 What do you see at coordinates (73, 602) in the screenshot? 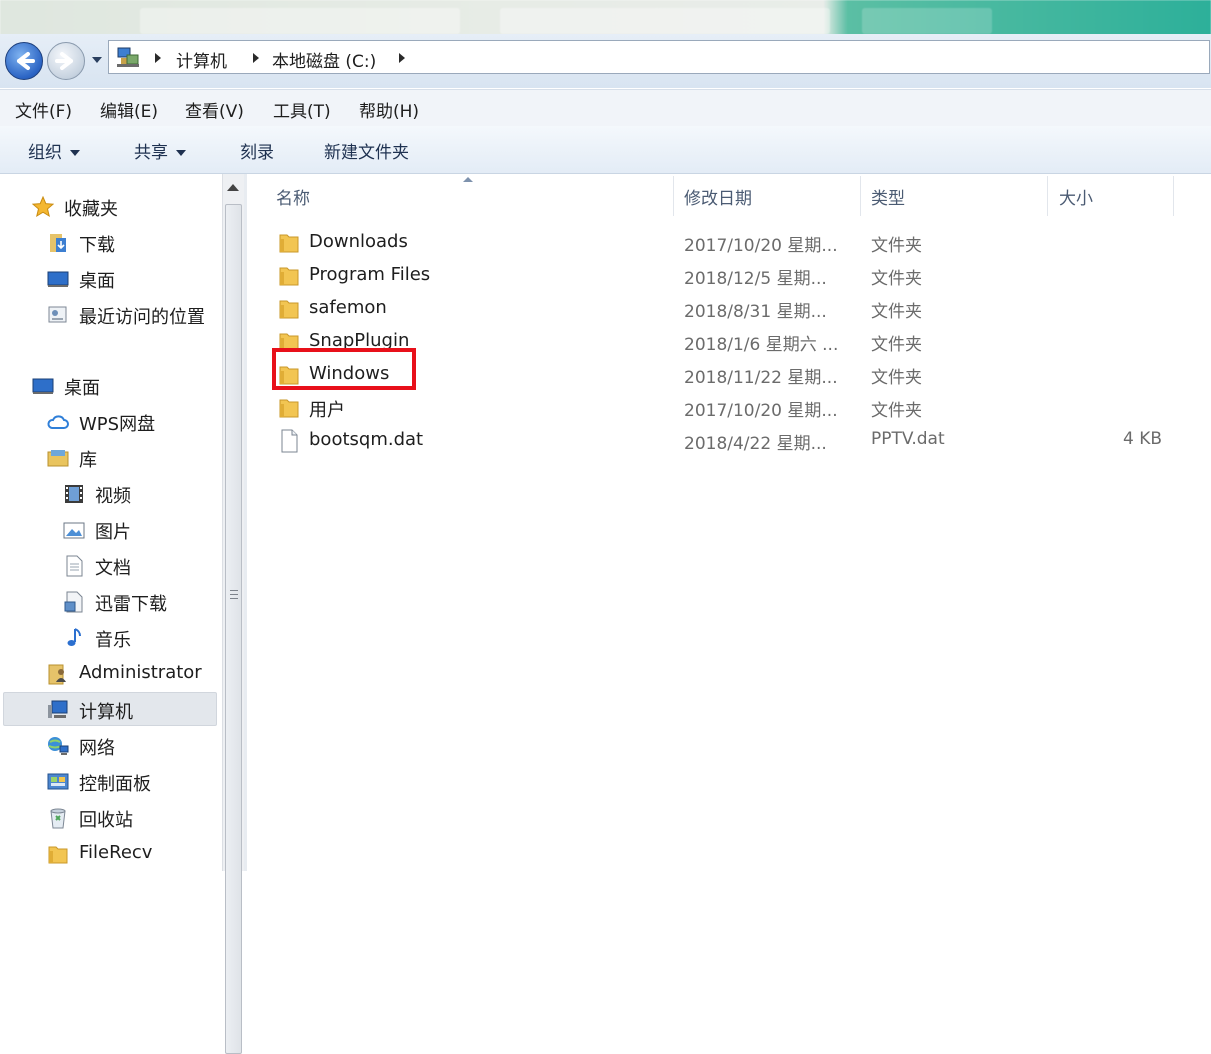
I see `xunlei-download-icon` at bounding box center [73, 602].